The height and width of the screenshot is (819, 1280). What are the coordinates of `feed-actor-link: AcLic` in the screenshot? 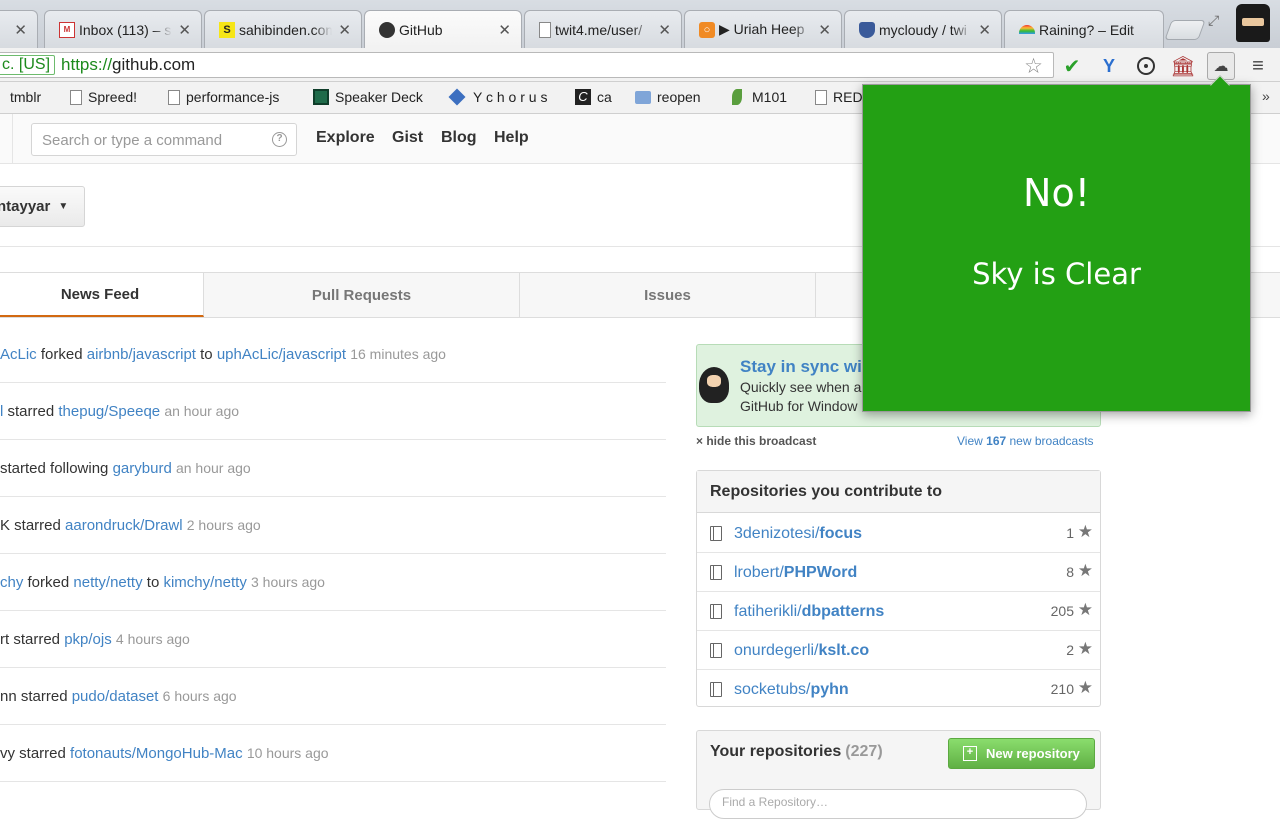 It's located at (18, 354).